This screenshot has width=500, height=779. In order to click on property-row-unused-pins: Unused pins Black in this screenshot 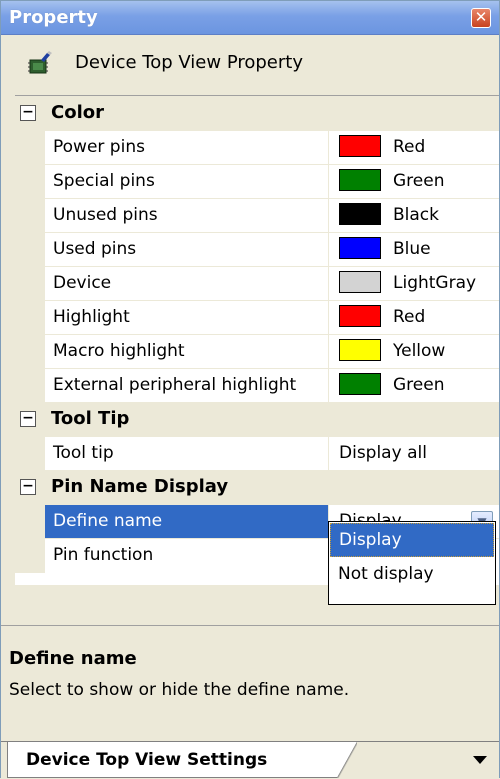, I will do `click(257, 215)`.